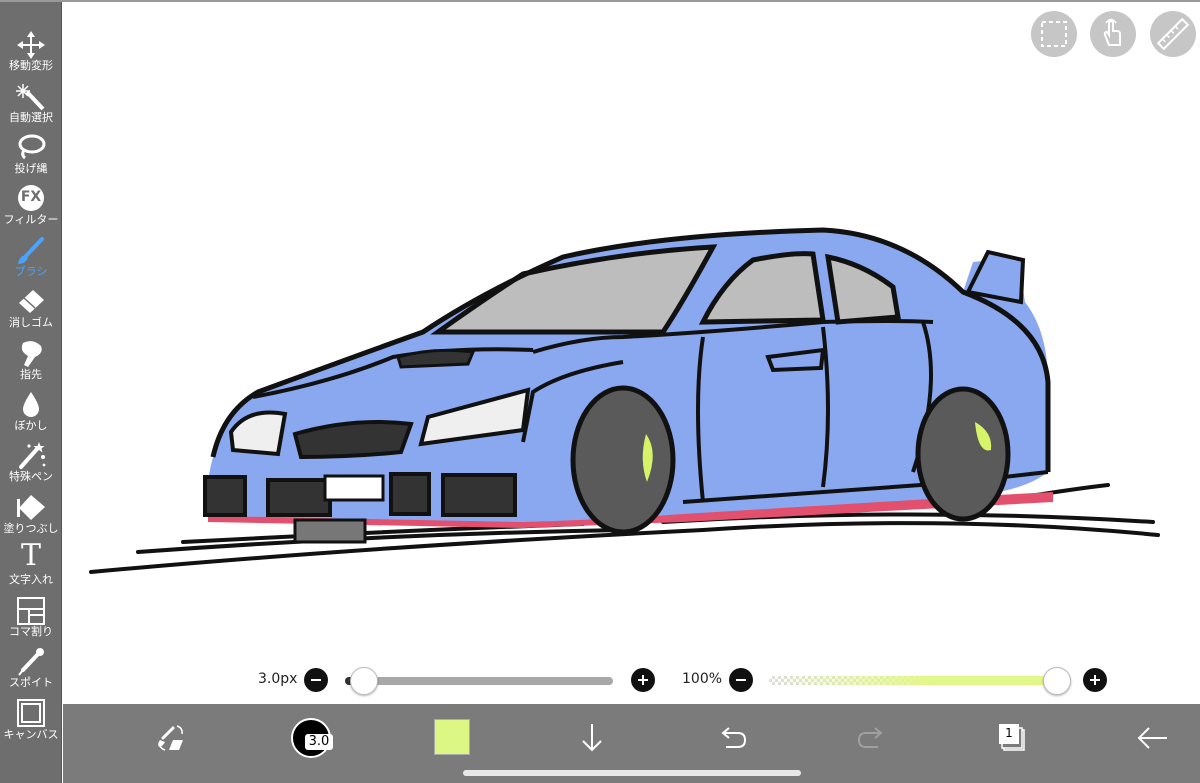 This screenshot has width=1200, height=783. I want to click on home-indicator, so click(632, 773).